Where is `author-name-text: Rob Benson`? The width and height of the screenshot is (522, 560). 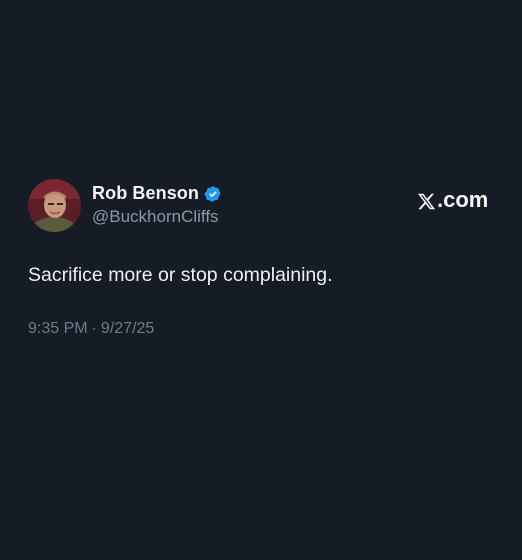 author-name-text: Rob Benson is located at coordinates (145, 193).